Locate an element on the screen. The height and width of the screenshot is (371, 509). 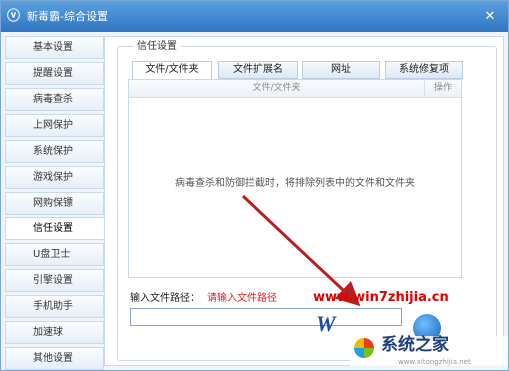
sidebar-item-virus-scan: 病毒查杀 is located at coordinates (54, 99).